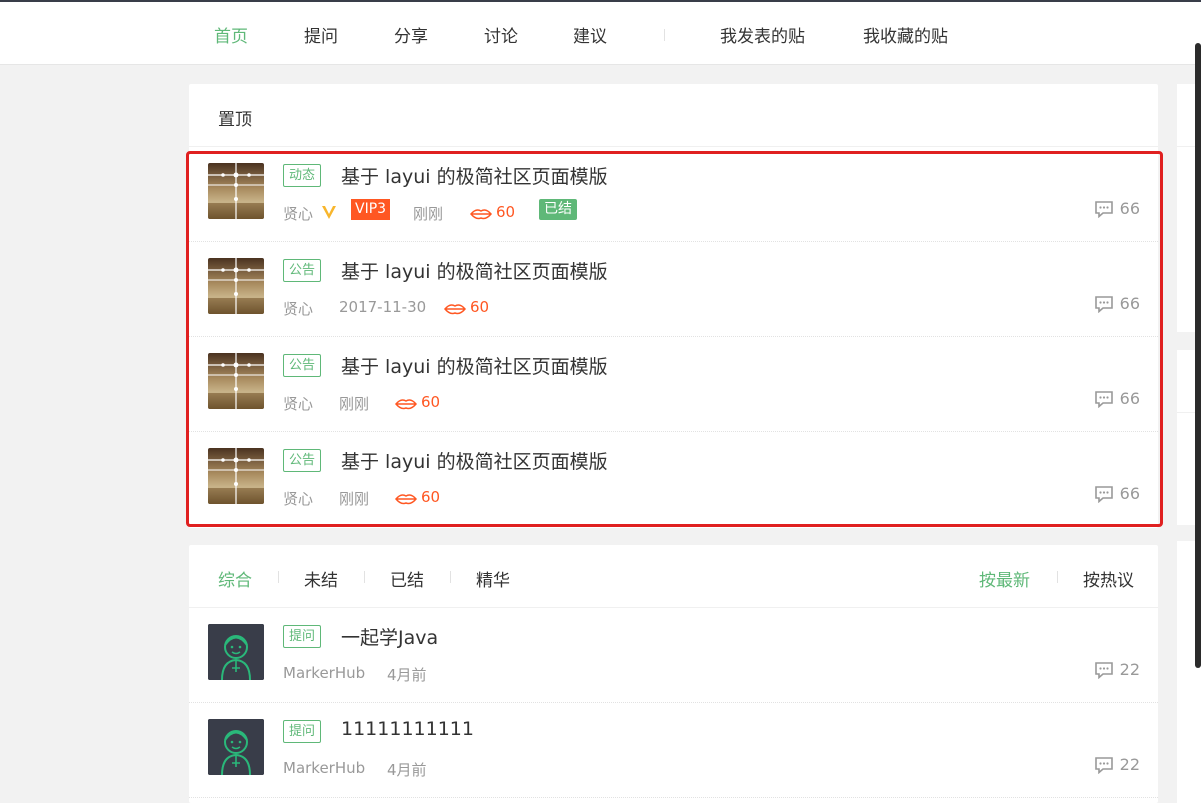 The width and height of the screenshot is (1201, 803). Describe the element at coordinates (389, 636) in the screenshot. I see `post-title: 一起学Java` at that location.